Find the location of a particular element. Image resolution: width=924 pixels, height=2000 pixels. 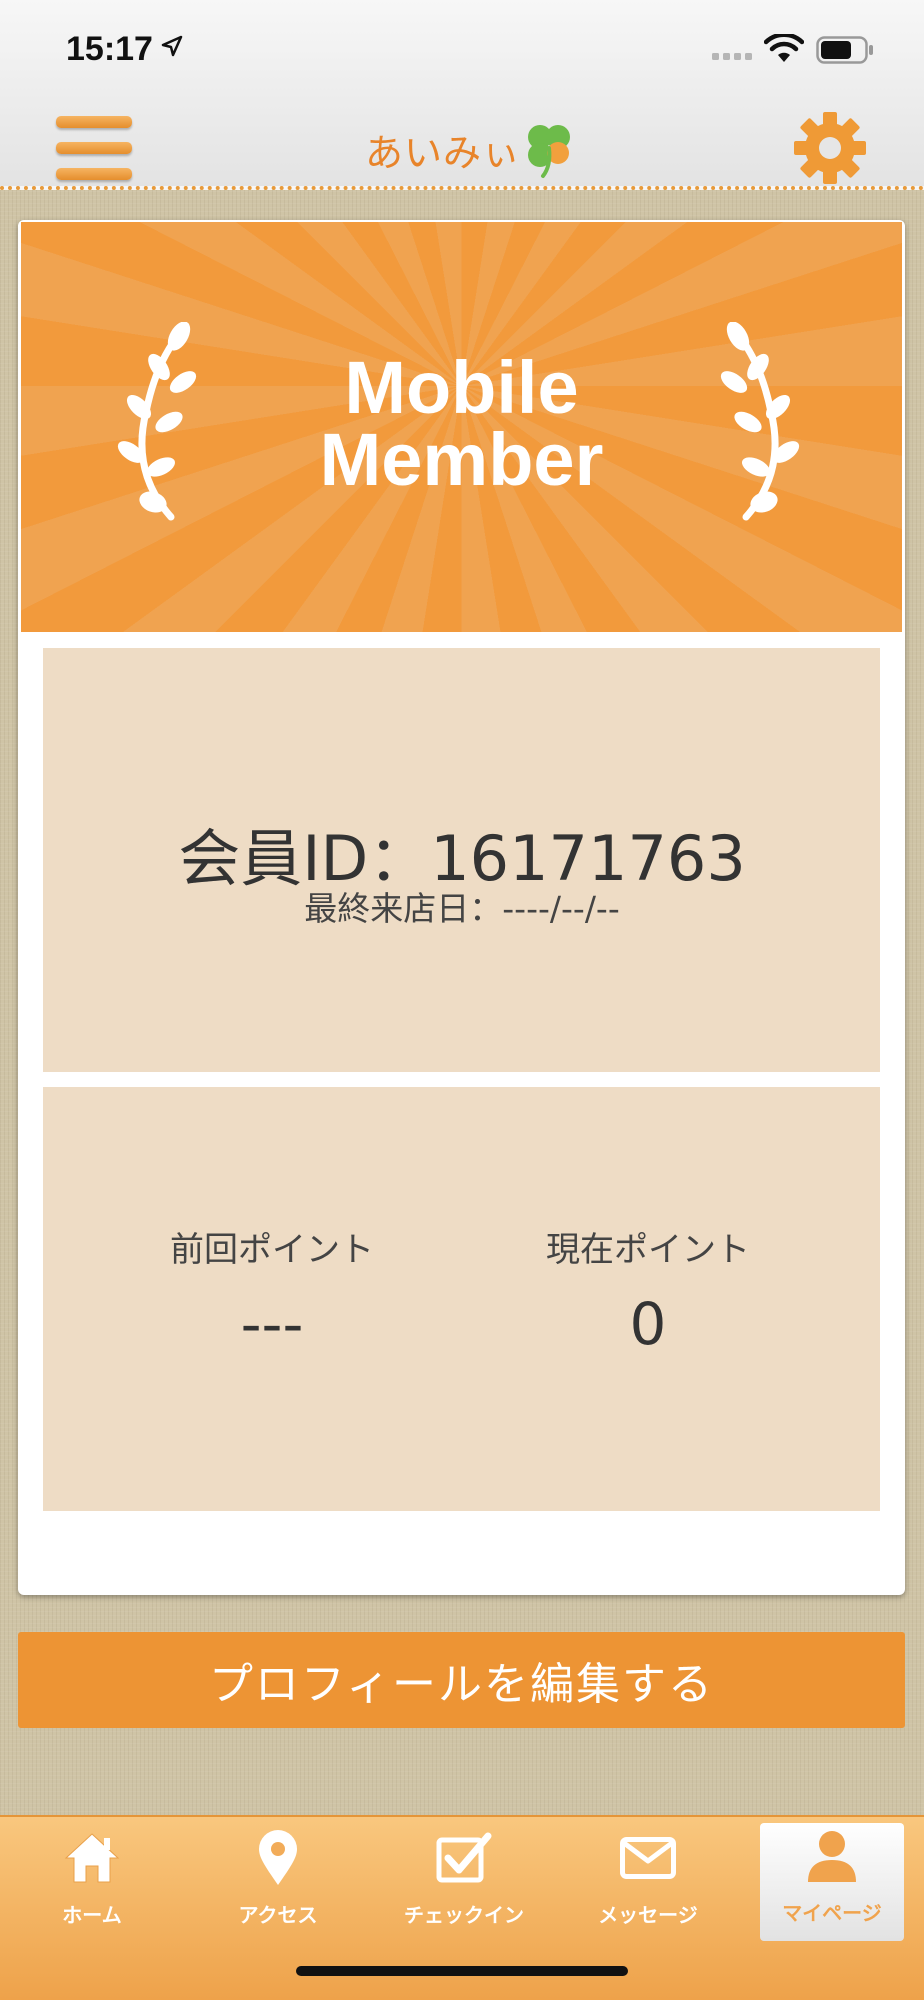

tab-checkin: チェックイン is located at coordinates (464, 1880).